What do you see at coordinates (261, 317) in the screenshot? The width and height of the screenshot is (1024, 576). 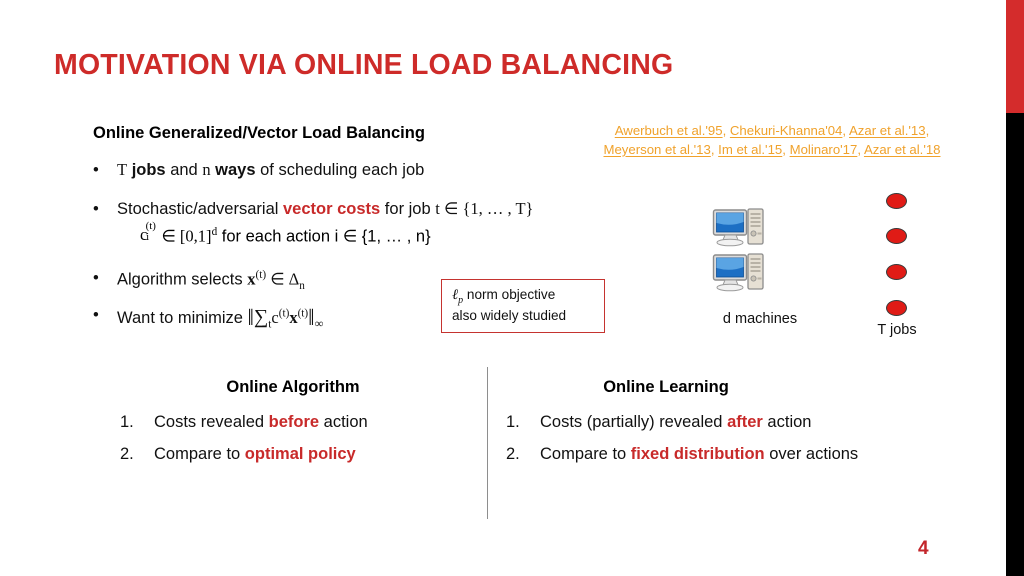 I see `summation-symbol: ∑` at bounding box center [261, 317].